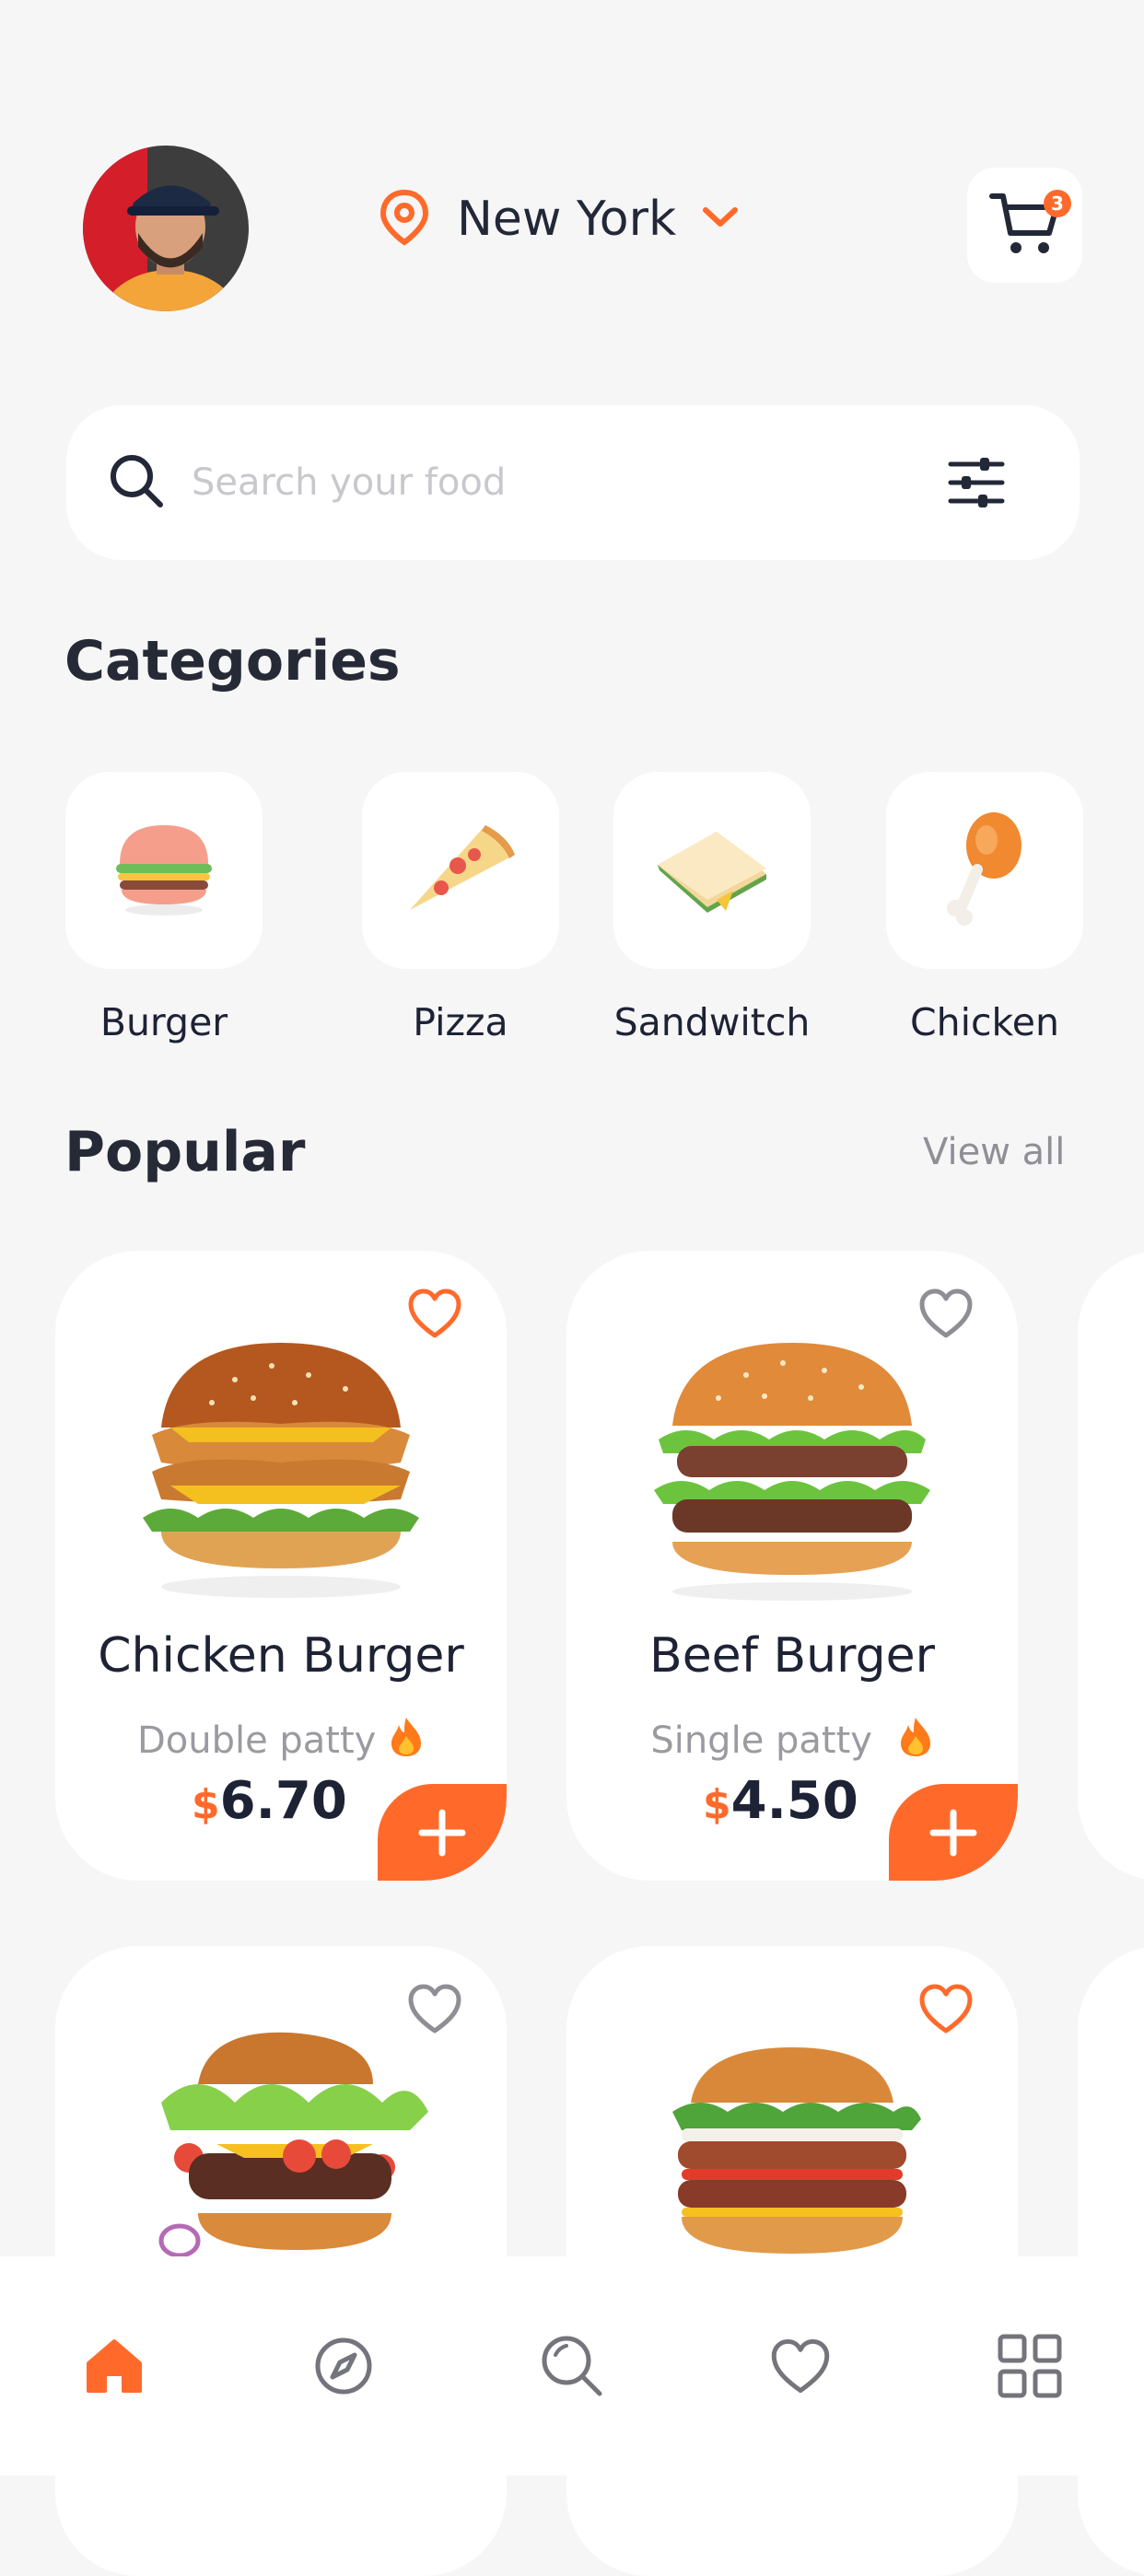 This screenshot has height=2576, width=1144. I want to click on bottom-nav, so click(572, 2366).